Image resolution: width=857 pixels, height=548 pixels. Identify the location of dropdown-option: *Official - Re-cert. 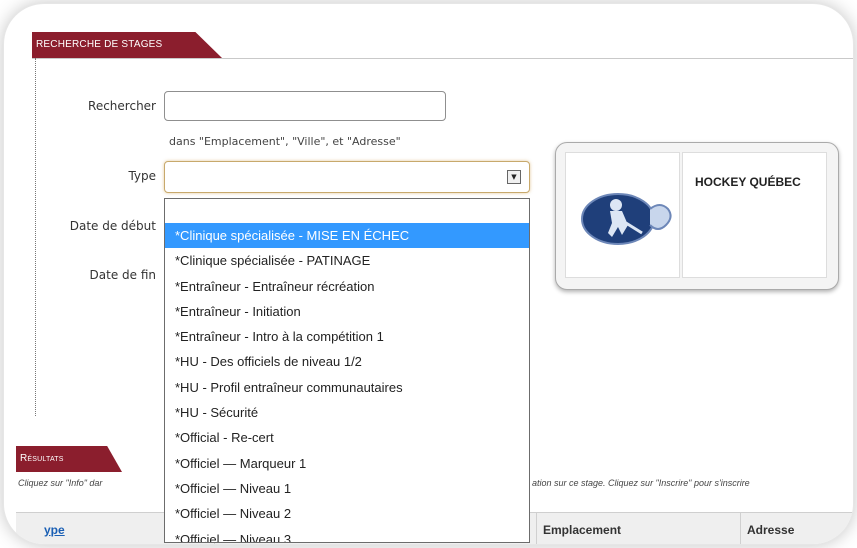
(347, 437).